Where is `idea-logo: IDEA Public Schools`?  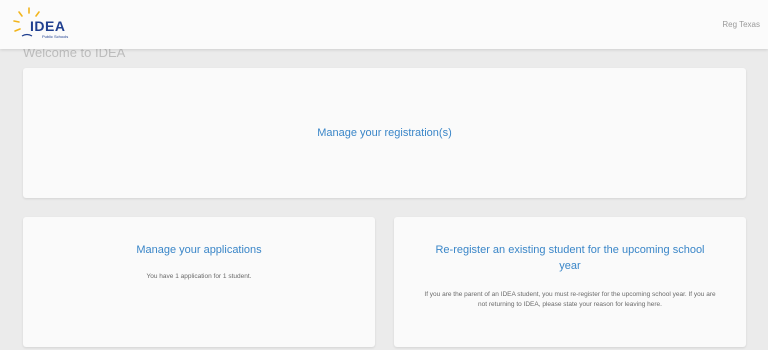
idea-logo: IDEA Public Schools is located at coordinates (47, 25).